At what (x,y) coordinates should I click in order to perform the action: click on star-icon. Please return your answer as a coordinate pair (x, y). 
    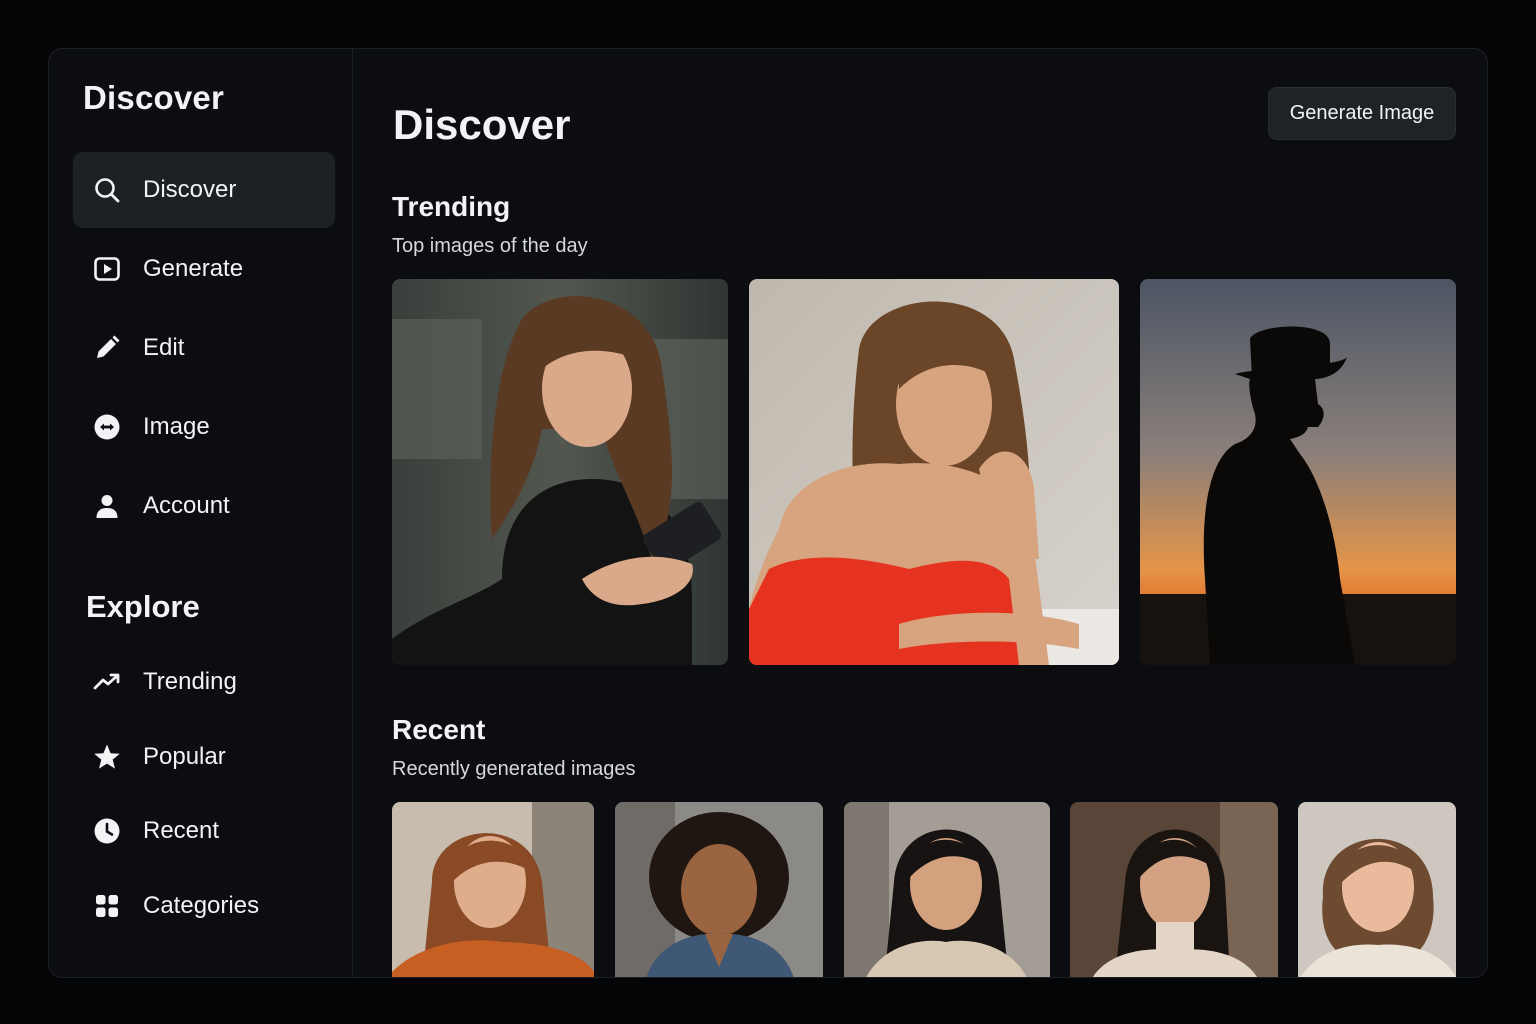
    Looking at the image, I should click on (107, 757).